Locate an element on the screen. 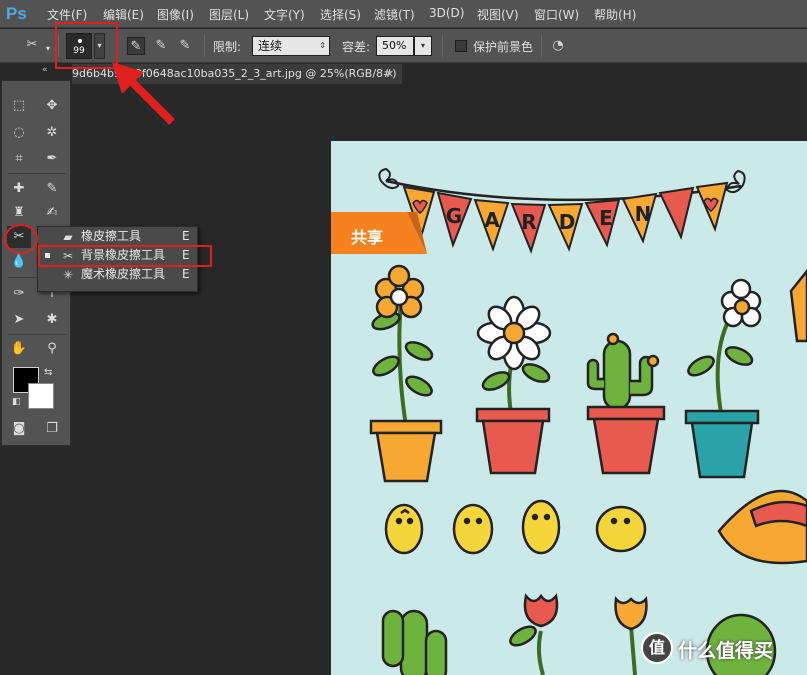  pen-tool-icon: ✑ is located at coordinates (19, 294).